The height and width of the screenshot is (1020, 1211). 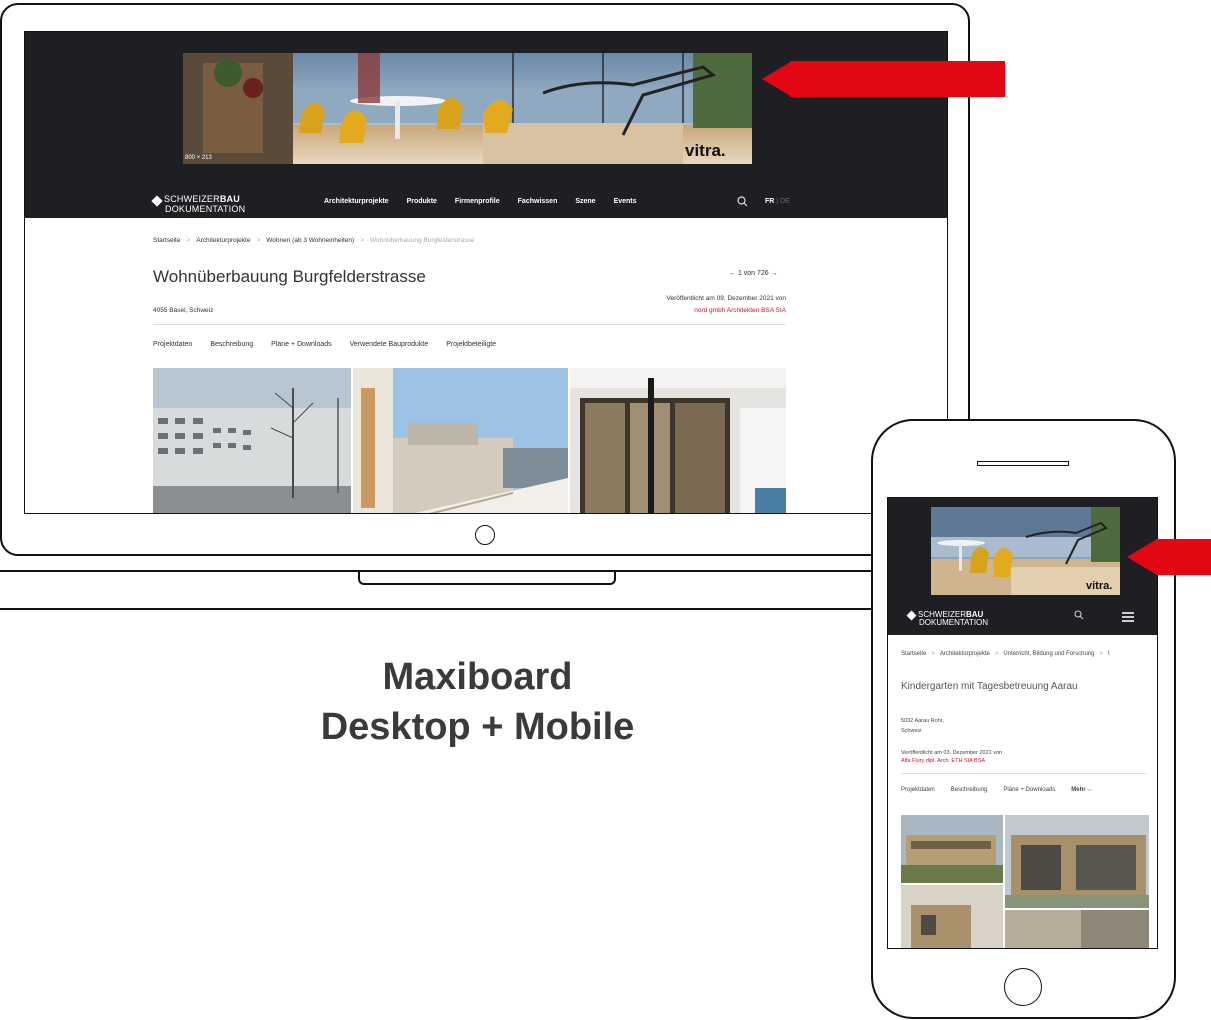 What do you see at coordinates (487, 578) in the screenshot?
I see `laptop-notch` at bounding box center [487, 578].